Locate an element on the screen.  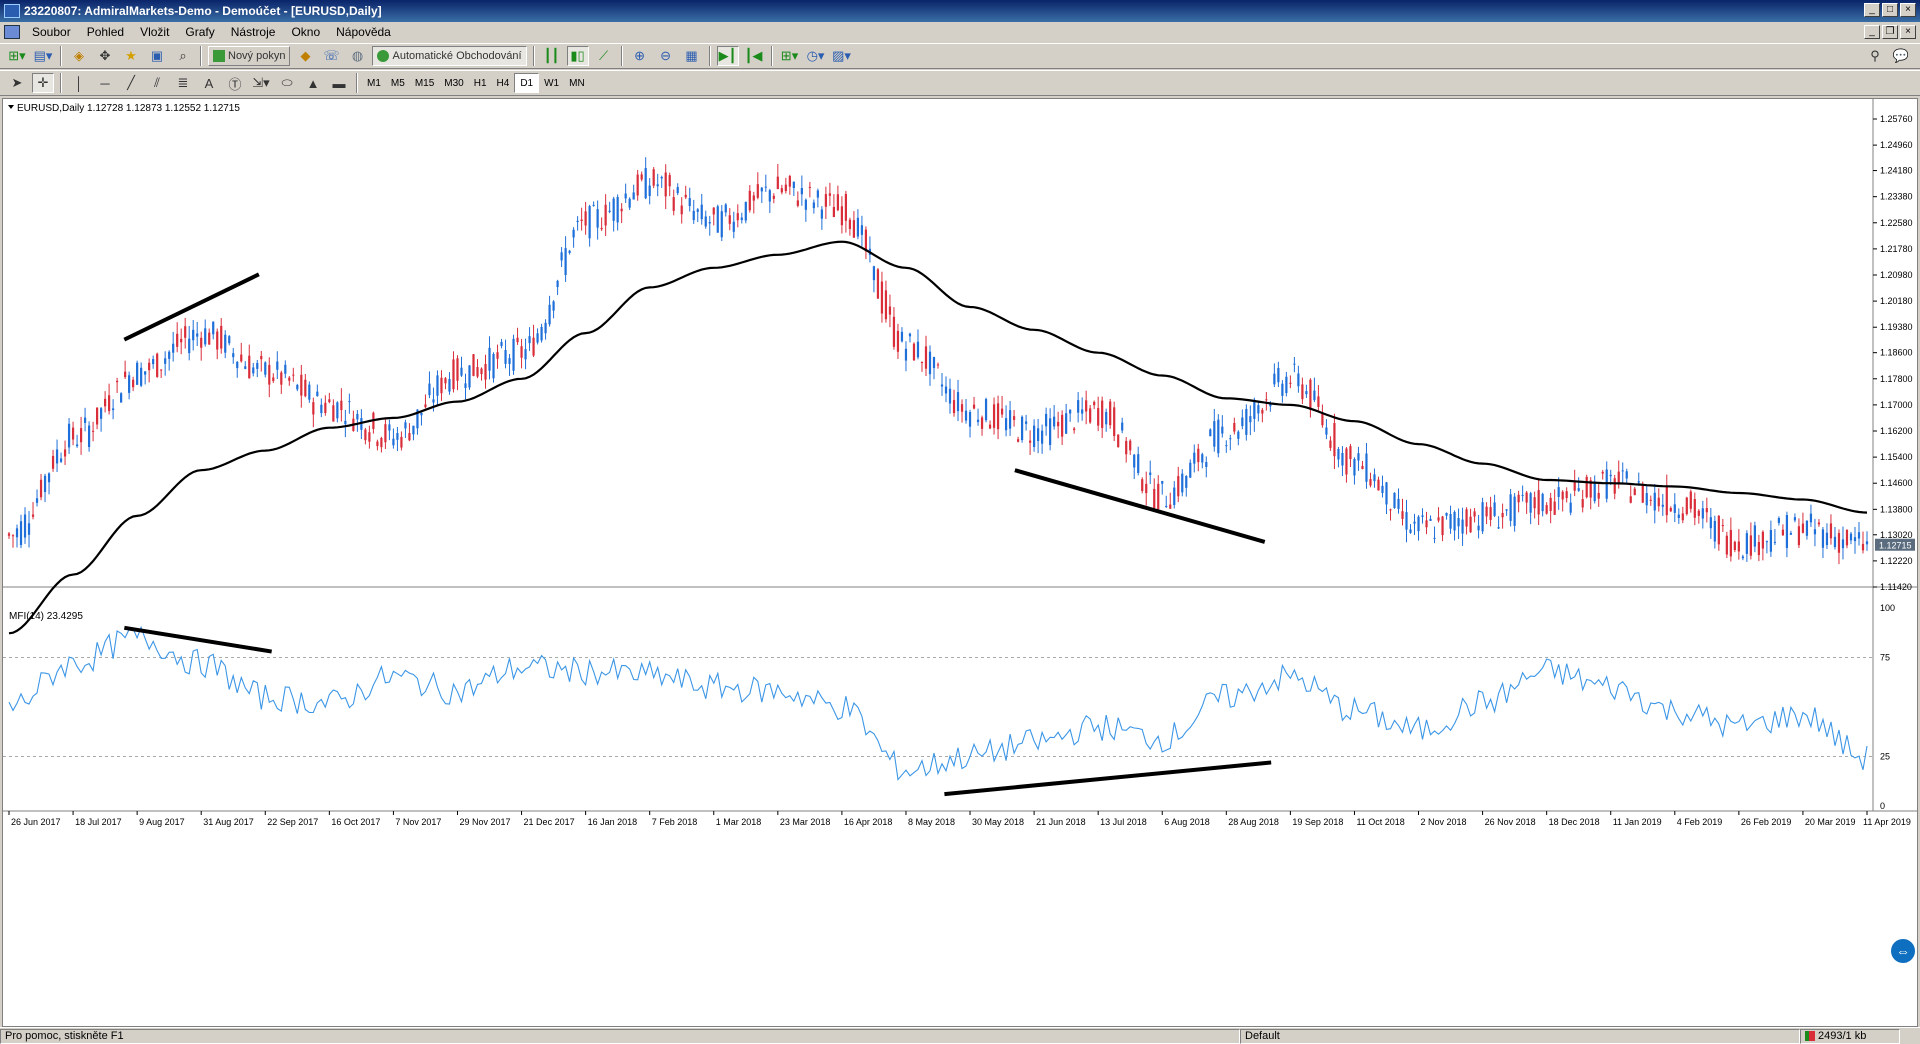
chart-collapse-icon is located at coordinates (11, 107).